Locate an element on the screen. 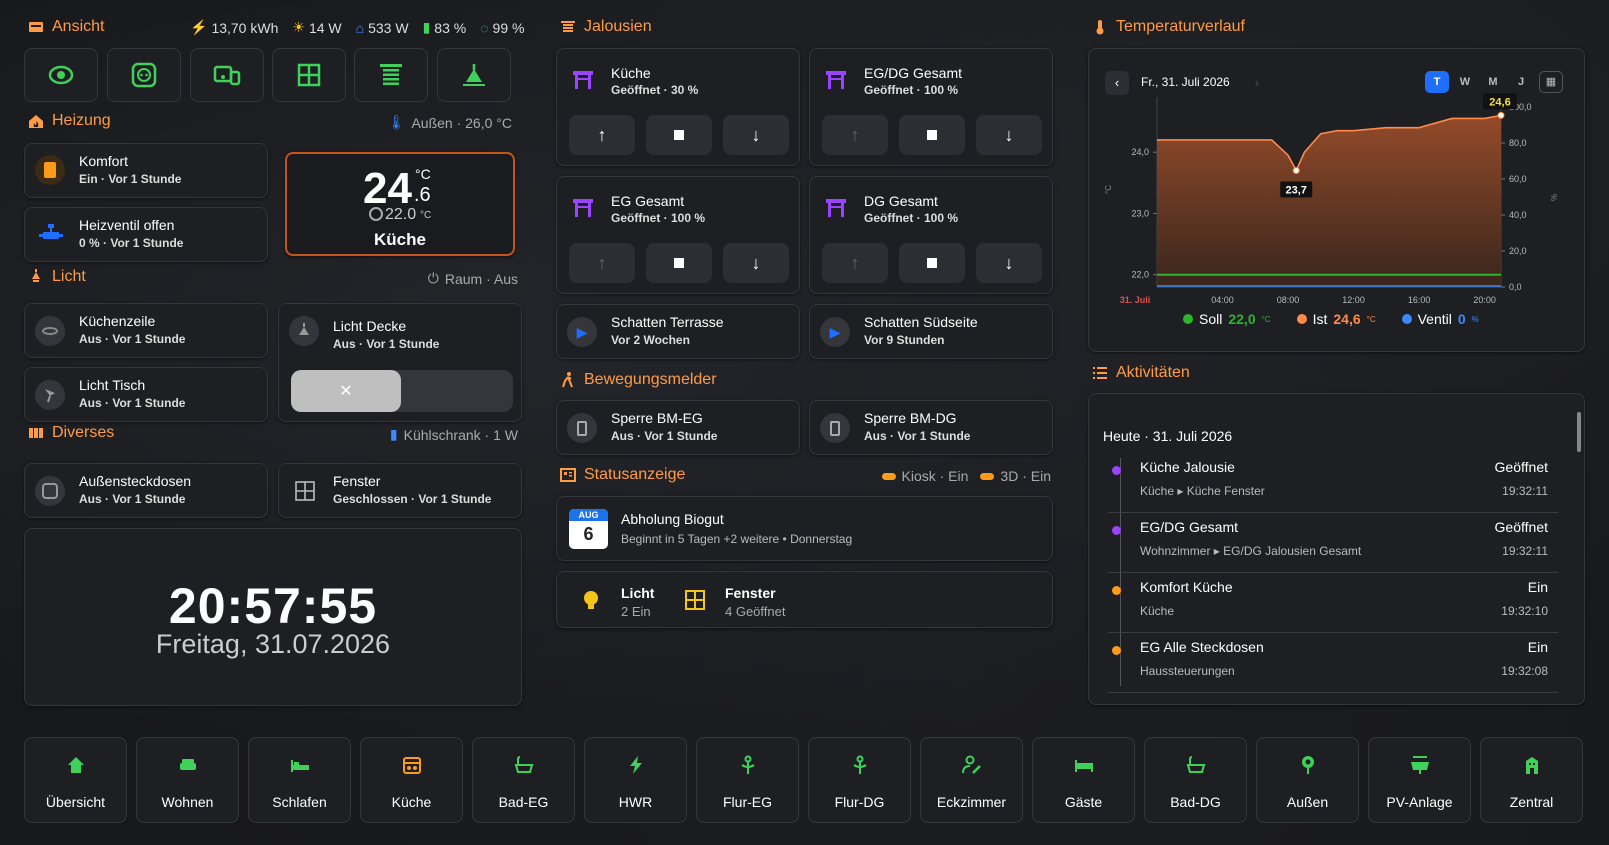 The width and height of the screenshot is (1609, 845). jalousie-egdg: EG/DG Gesamt Geöffnet · 100 % ↑ ↓ is located at coordinates (931, 107).